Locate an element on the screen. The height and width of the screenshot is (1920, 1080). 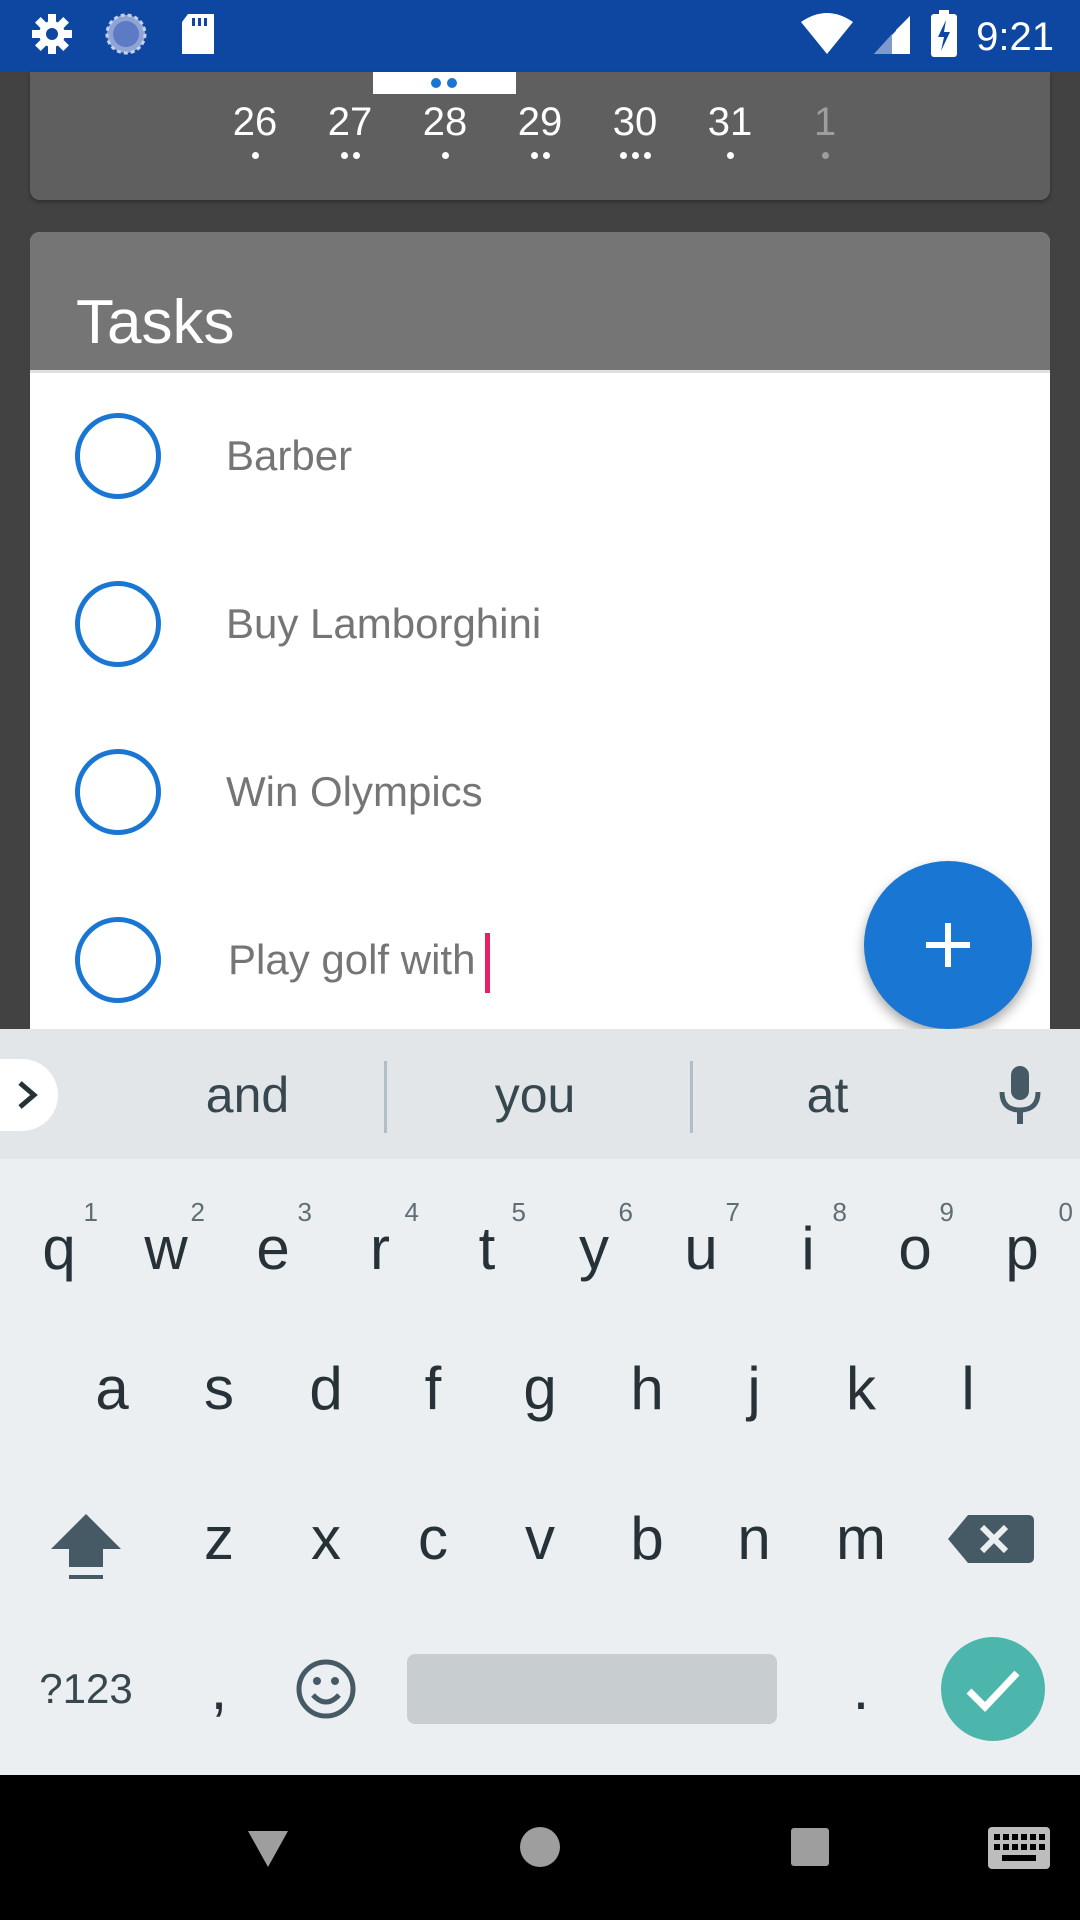
recents-square-icon is located at coordinates (810, 1847).